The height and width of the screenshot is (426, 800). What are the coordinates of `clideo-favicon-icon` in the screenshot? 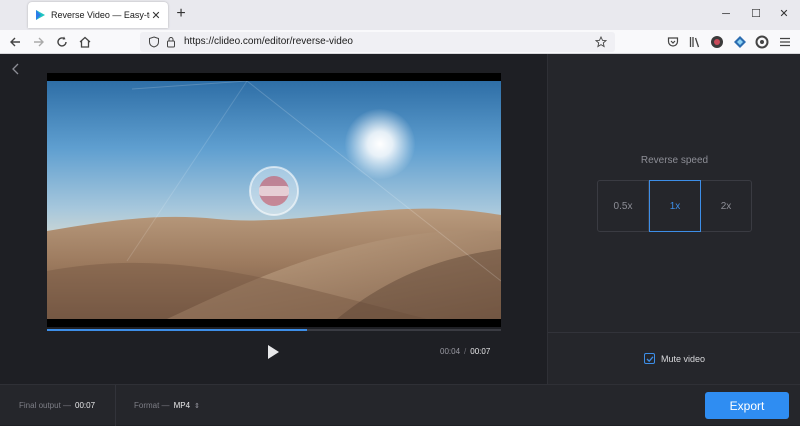 It's located at (40, 15).